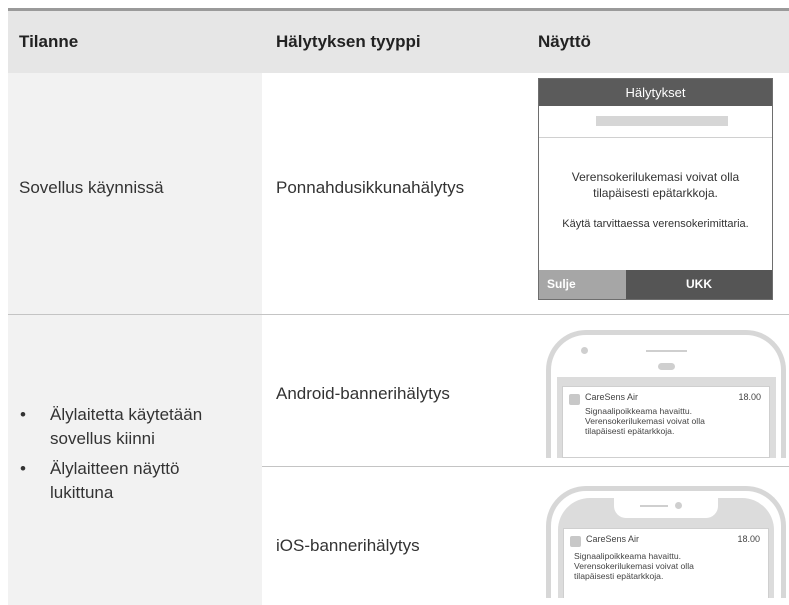 The height and width of the screenshot is (605, 789). What do you see at coordinates (111, 426) in the screenshot?
I see `list-item: • Älylaitetta käytetään sovellus kiinni` at bounding box center [111, 426].